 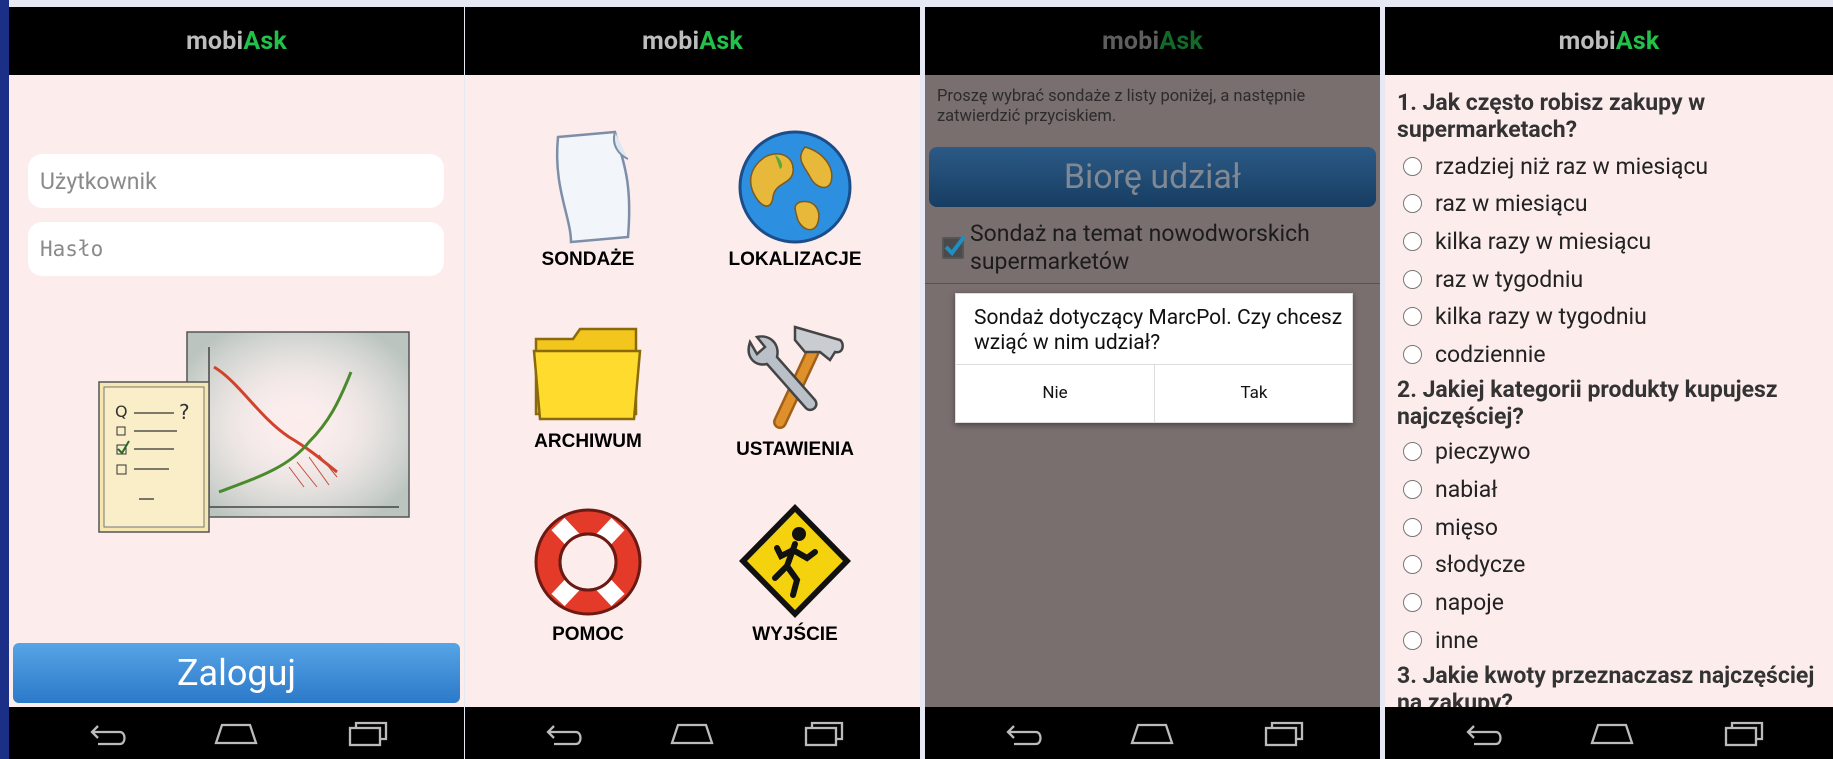 I want to click on menu-label: SONDAŻE, so click(x=588, y=259).